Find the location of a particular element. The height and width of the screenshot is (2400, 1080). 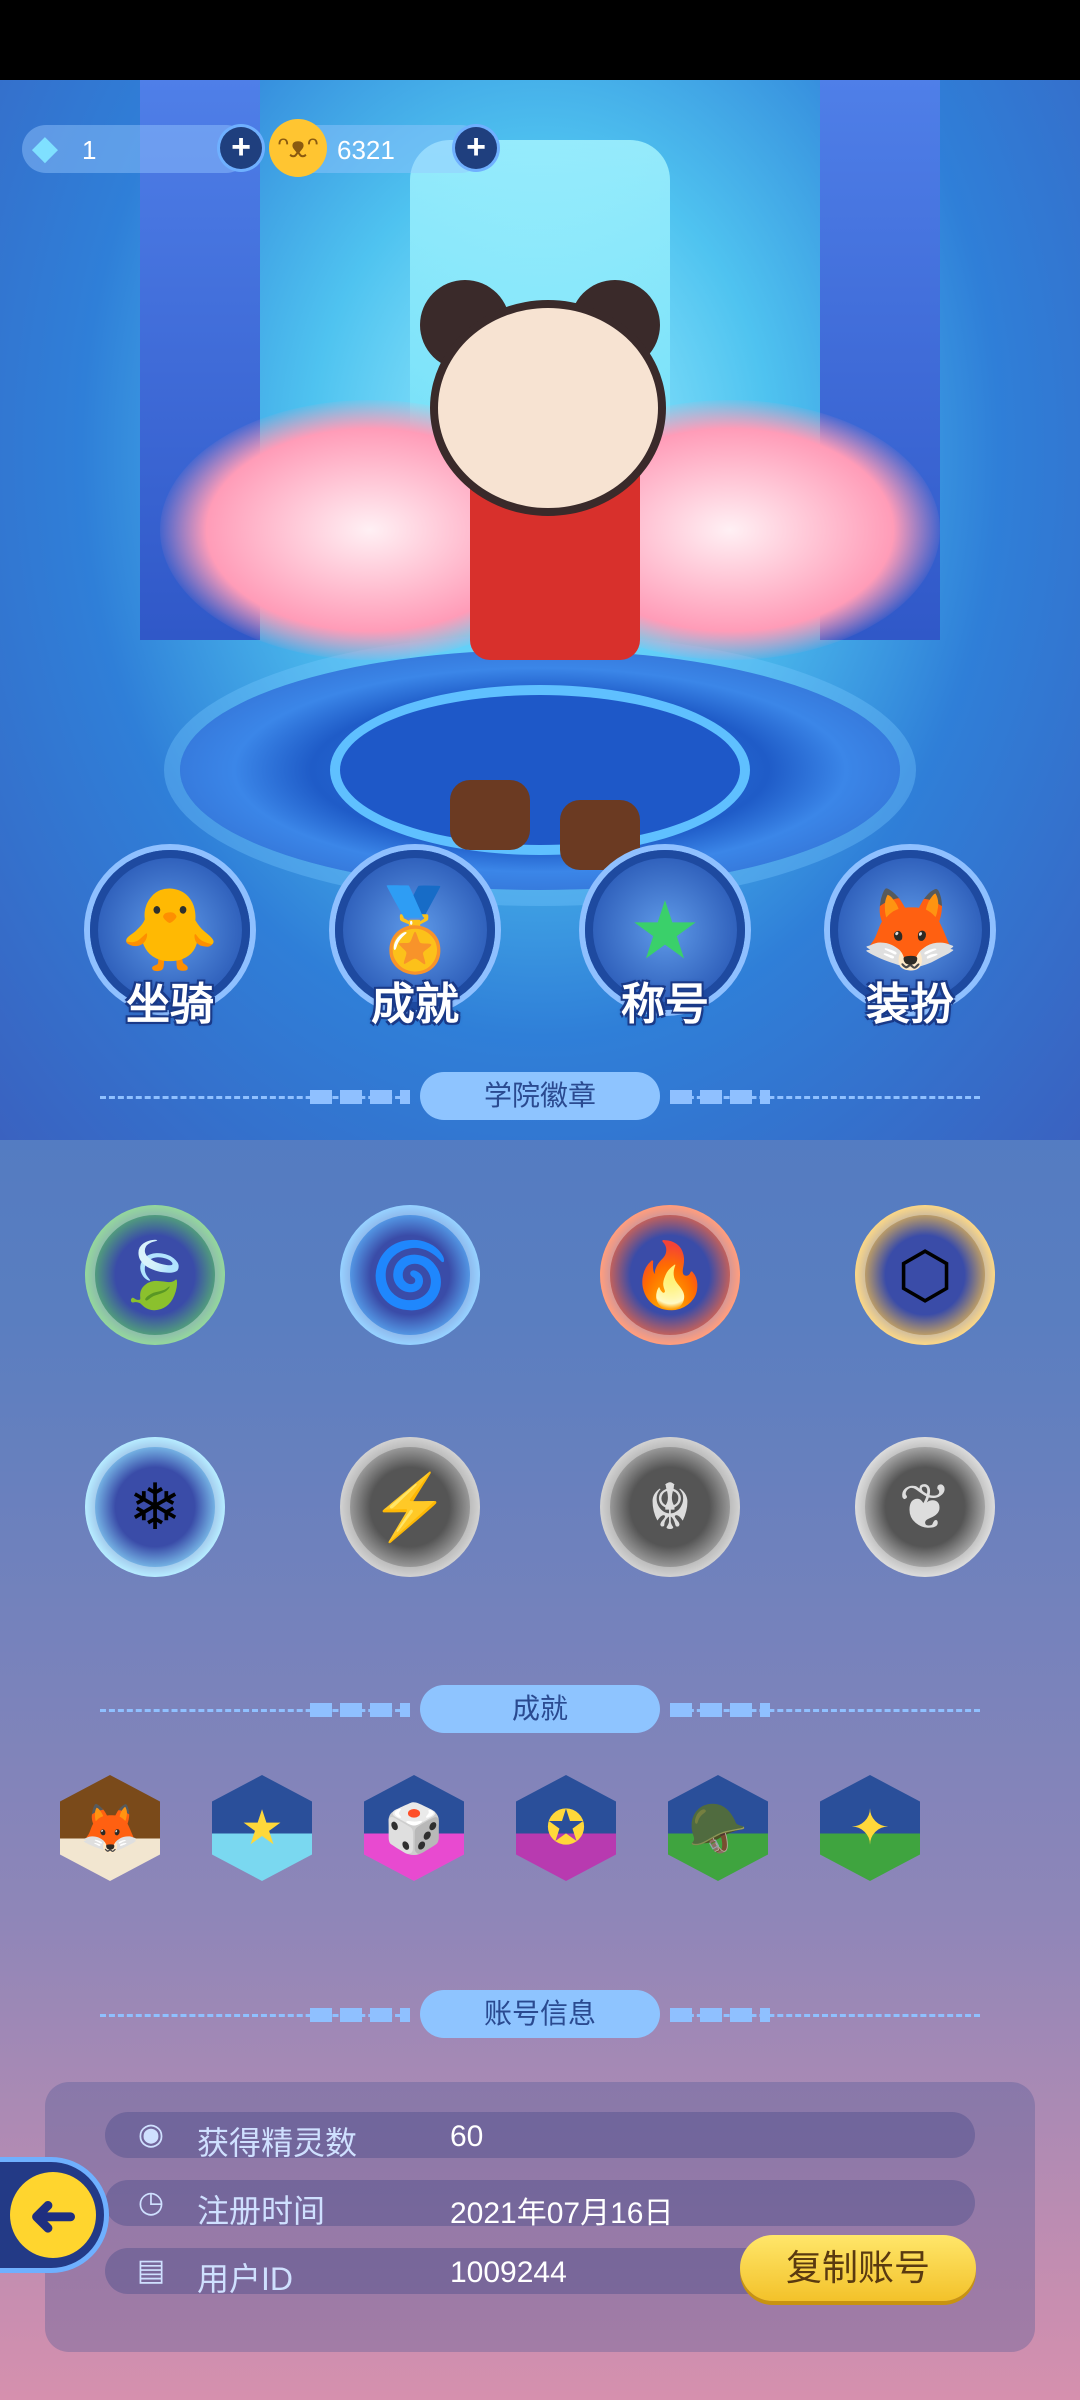

achievement-soldier: 🪖 is located at coordinates (718, 1828).